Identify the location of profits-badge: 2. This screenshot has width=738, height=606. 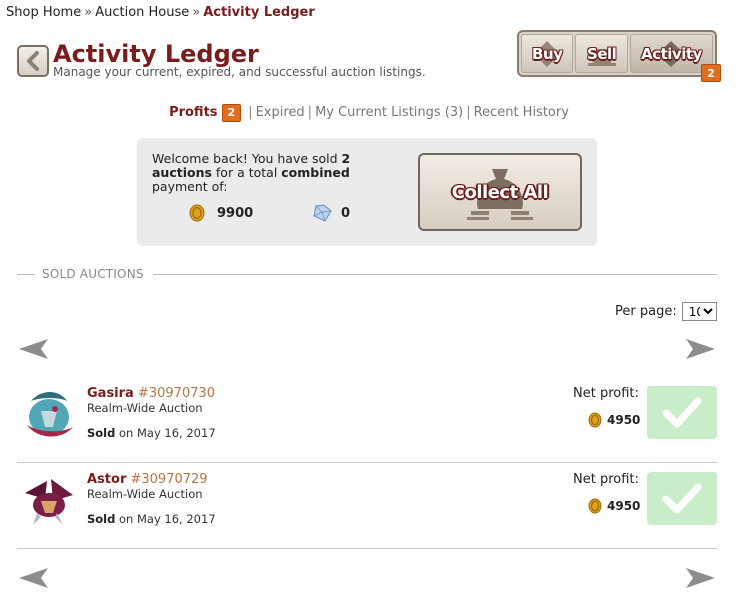
(231, 113).